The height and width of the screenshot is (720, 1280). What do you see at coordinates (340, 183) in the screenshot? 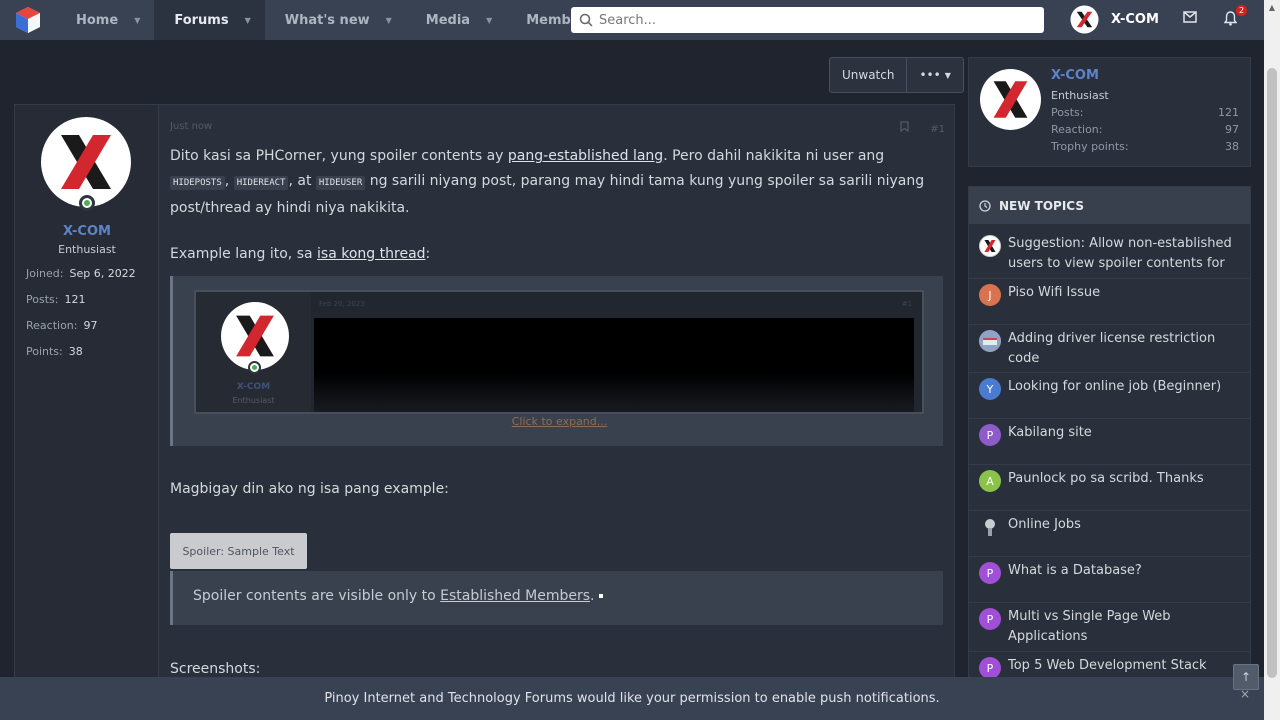
I see `inline-code: HIDEUSER` at bounding box center [340, 183].